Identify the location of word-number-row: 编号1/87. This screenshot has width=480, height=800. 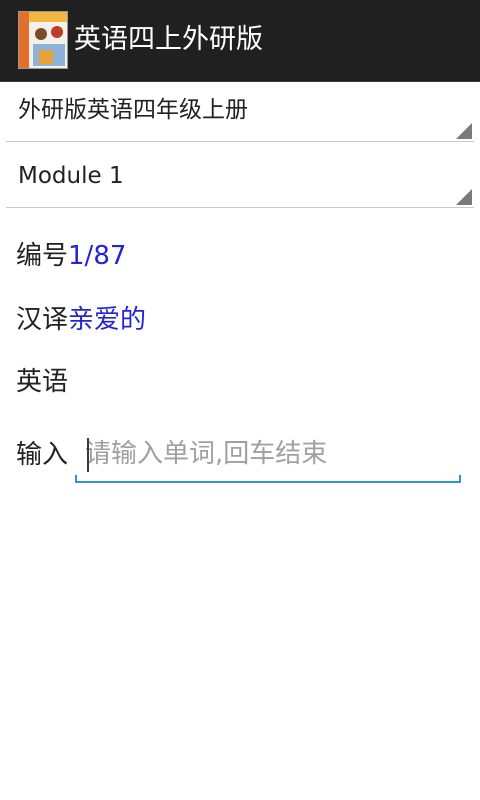
(71, 256).